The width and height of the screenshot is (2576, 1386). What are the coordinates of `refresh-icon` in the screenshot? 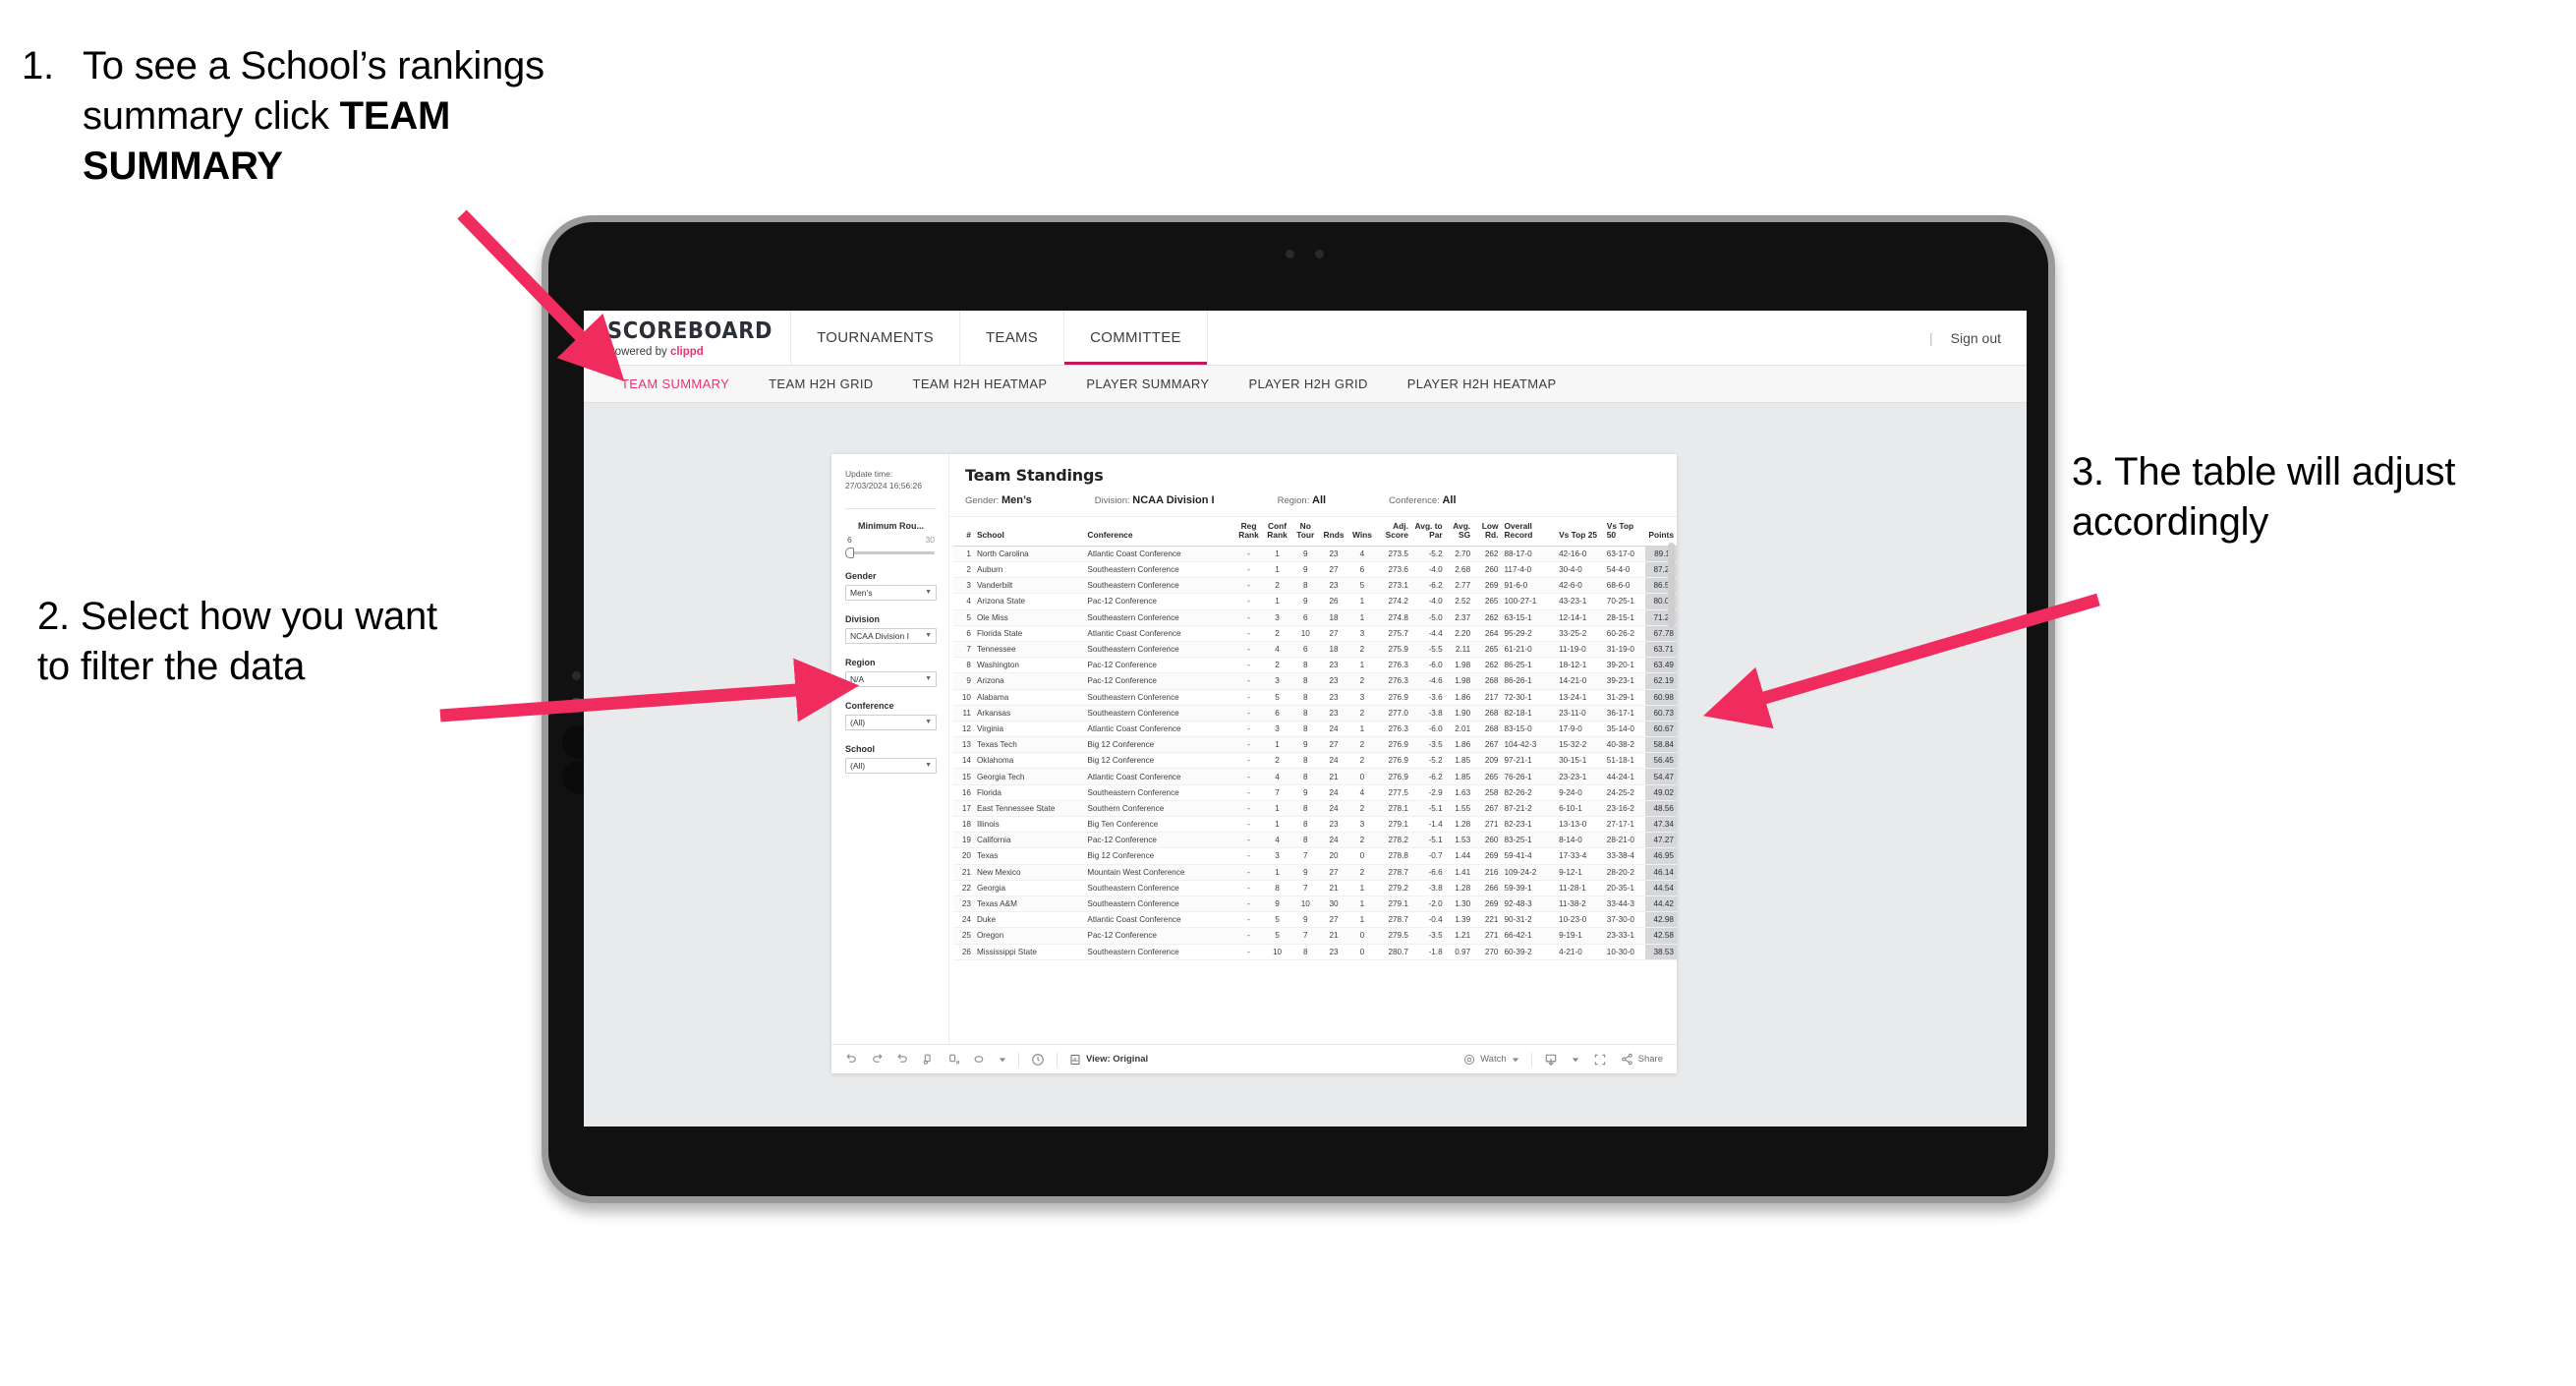 It's located at (929, 1059).